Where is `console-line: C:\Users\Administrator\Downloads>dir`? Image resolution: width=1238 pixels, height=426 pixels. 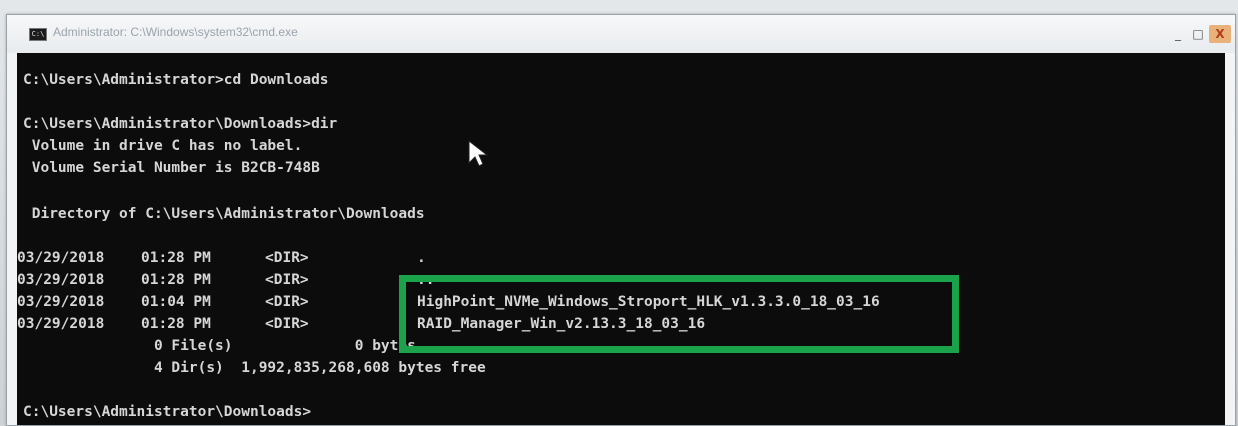 console-line: C:\Users\Administrator\Downloads>dir is located at coordinates (180, 124).